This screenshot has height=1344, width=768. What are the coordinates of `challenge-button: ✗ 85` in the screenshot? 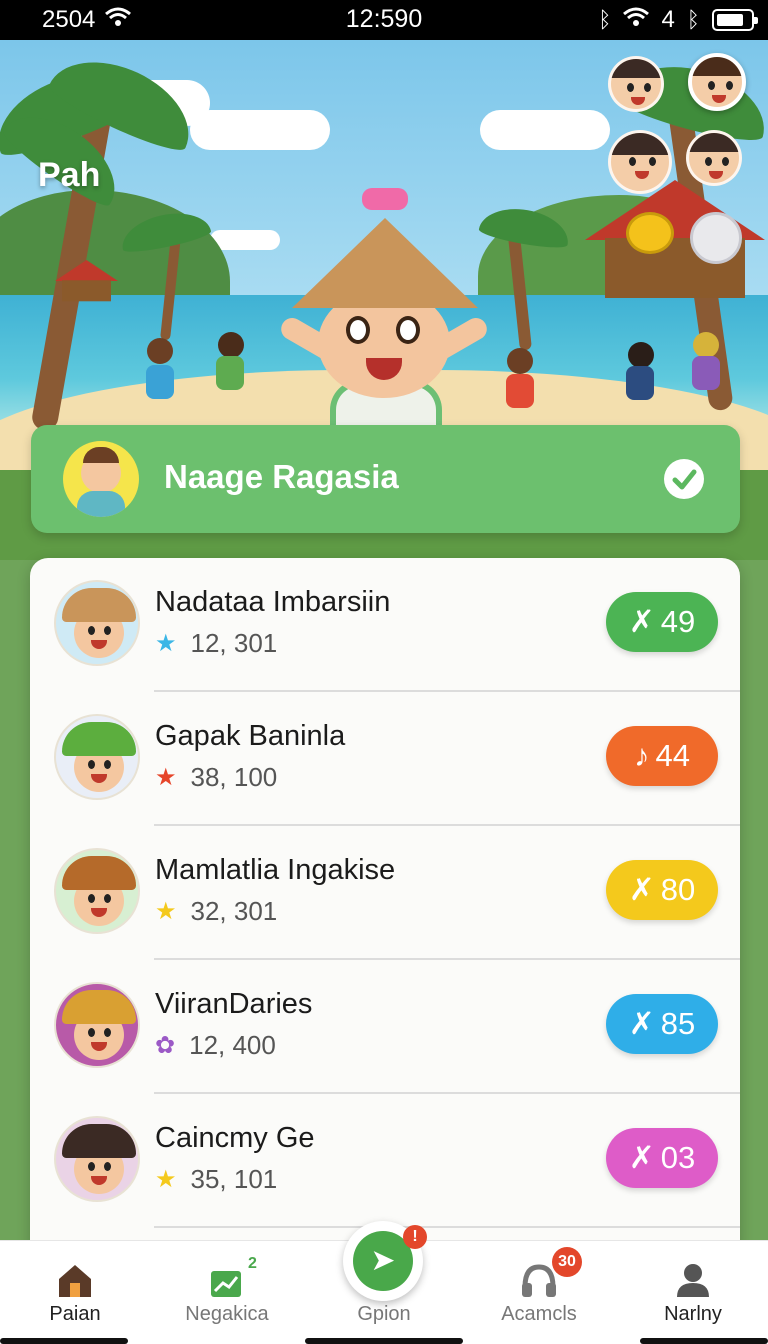 It's located at (662, 1024).